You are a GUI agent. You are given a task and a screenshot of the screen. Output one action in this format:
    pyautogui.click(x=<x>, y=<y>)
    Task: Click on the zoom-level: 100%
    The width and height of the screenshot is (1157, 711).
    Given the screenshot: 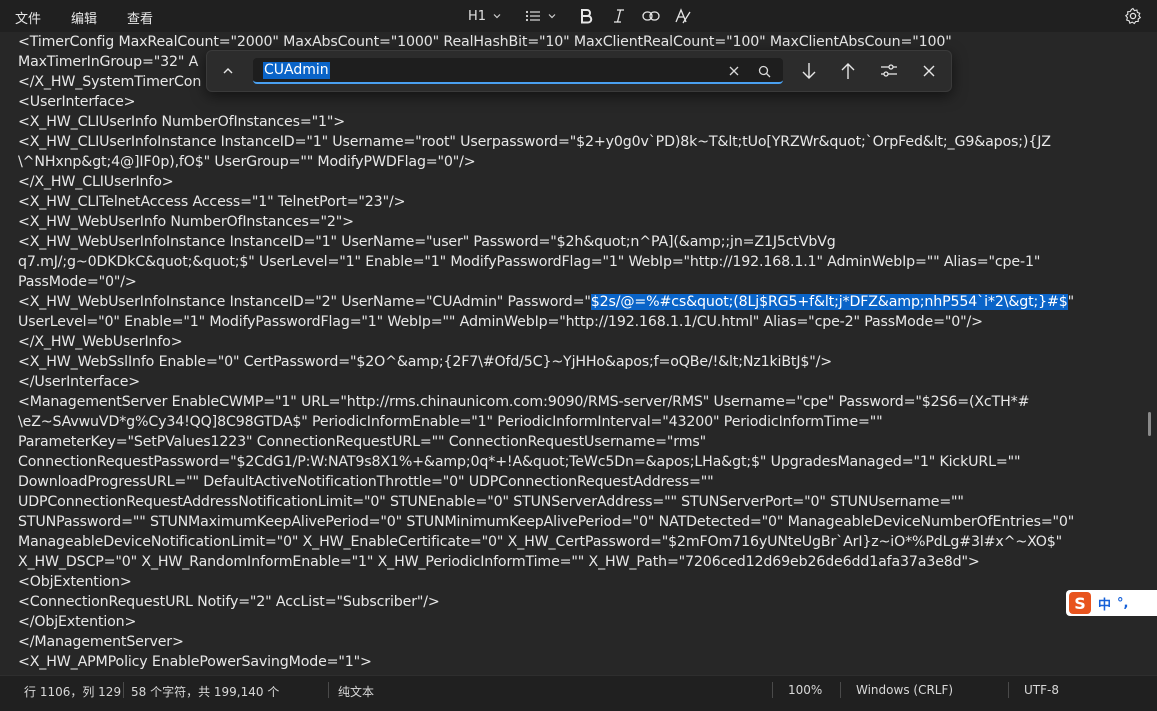 What is the action you would take?
    pyautogui.click(x=805, y=690)
    